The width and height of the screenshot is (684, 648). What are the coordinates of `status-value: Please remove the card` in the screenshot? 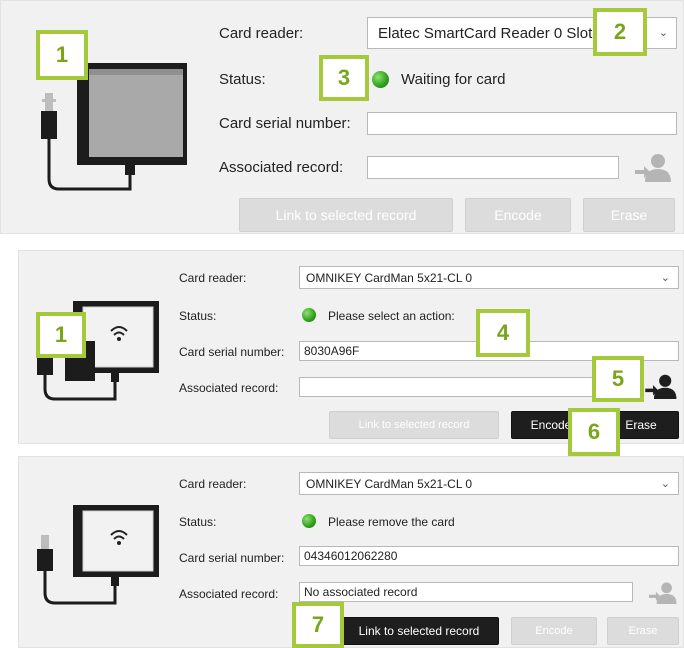 It's located at (391, 522).